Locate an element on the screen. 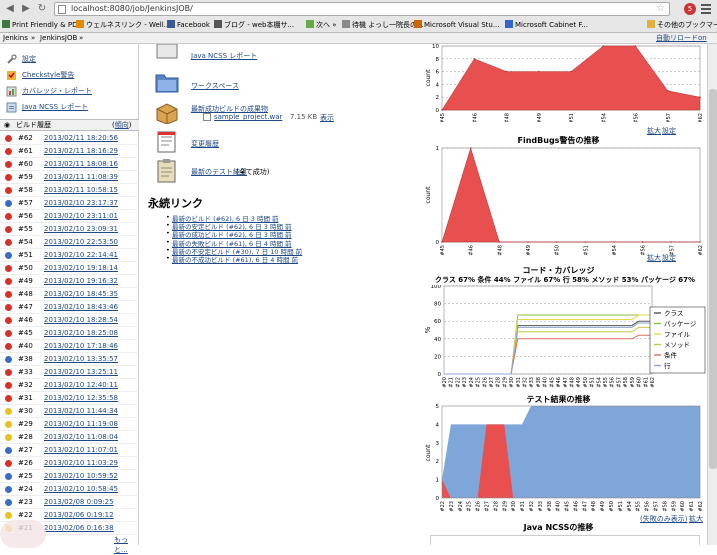  build-date-link: 2013/02/11 11:08:39 is located at coordinates (81, 177).